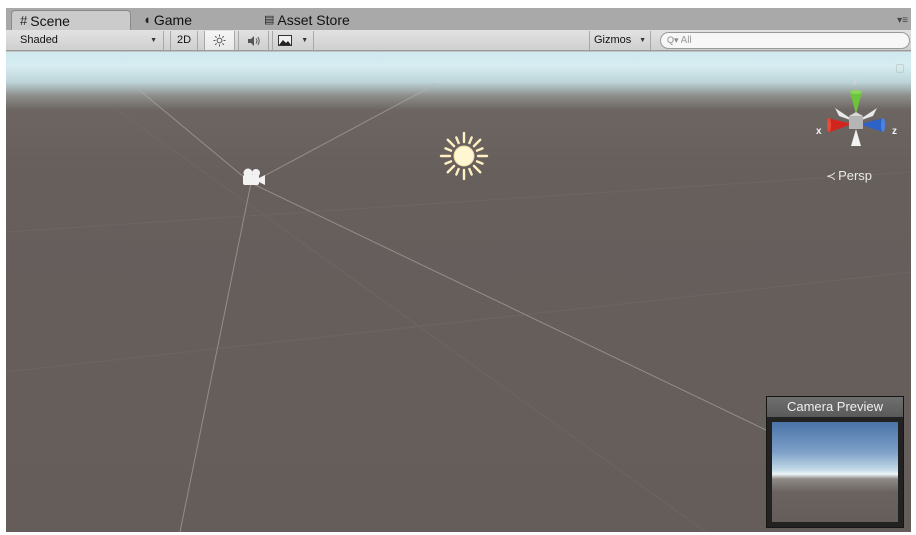 The width and height of the screenshot is (916, 535). I want to click on x-axis-label: x, so click(819, 131).